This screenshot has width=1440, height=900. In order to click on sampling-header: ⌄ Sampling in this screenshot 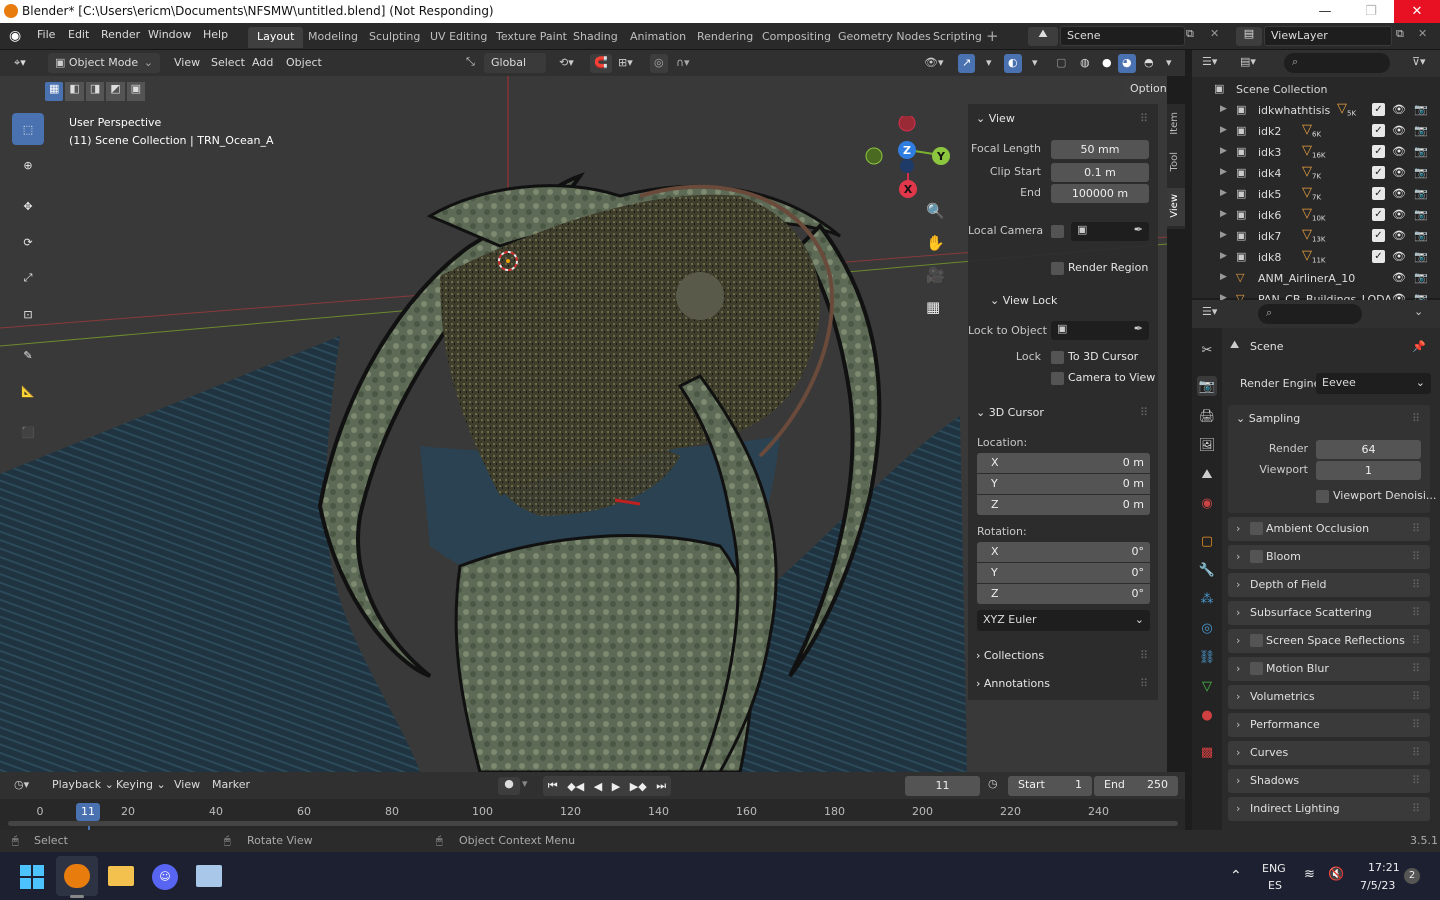, I will do `click(1268, 418)`.